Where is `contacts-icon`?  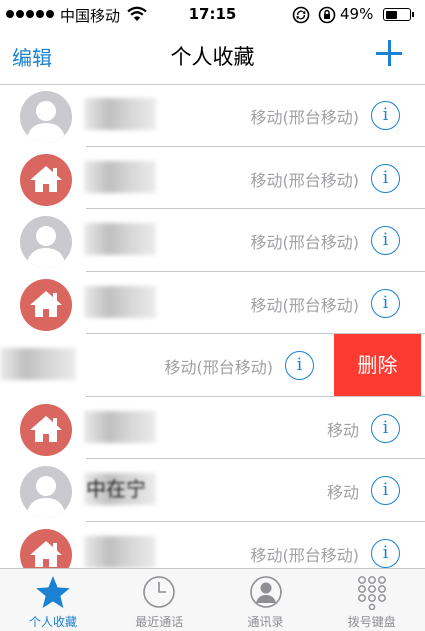
contacts-icon is located at coordinates (266, 592).